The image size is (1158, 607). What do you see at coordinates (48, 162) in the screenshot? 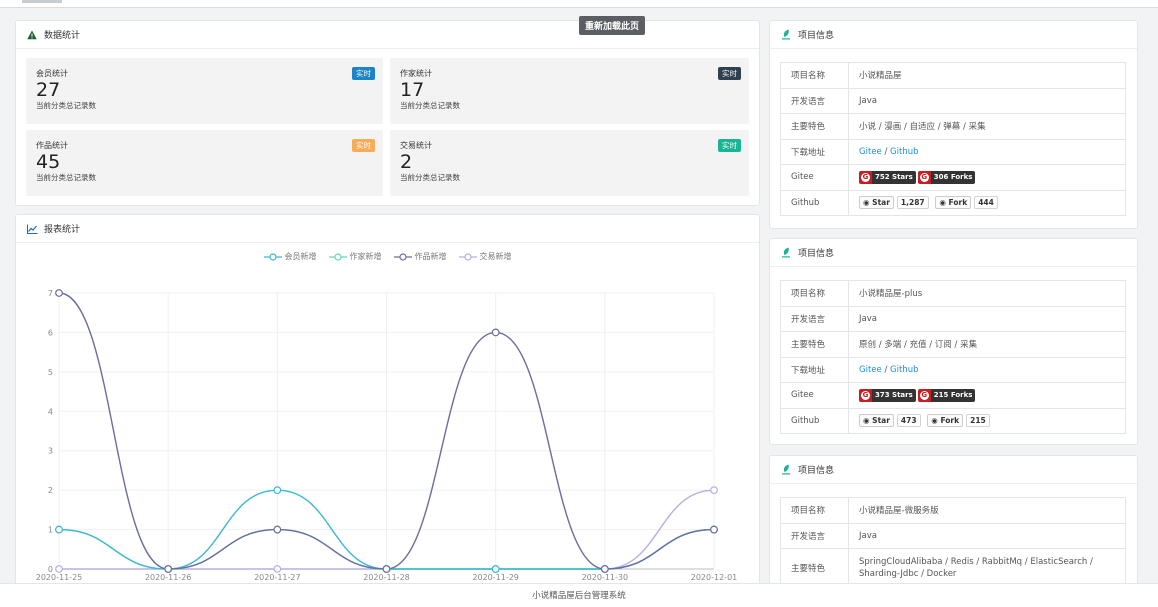
I see `stat-value: 45` at bounding box center [48, 162].